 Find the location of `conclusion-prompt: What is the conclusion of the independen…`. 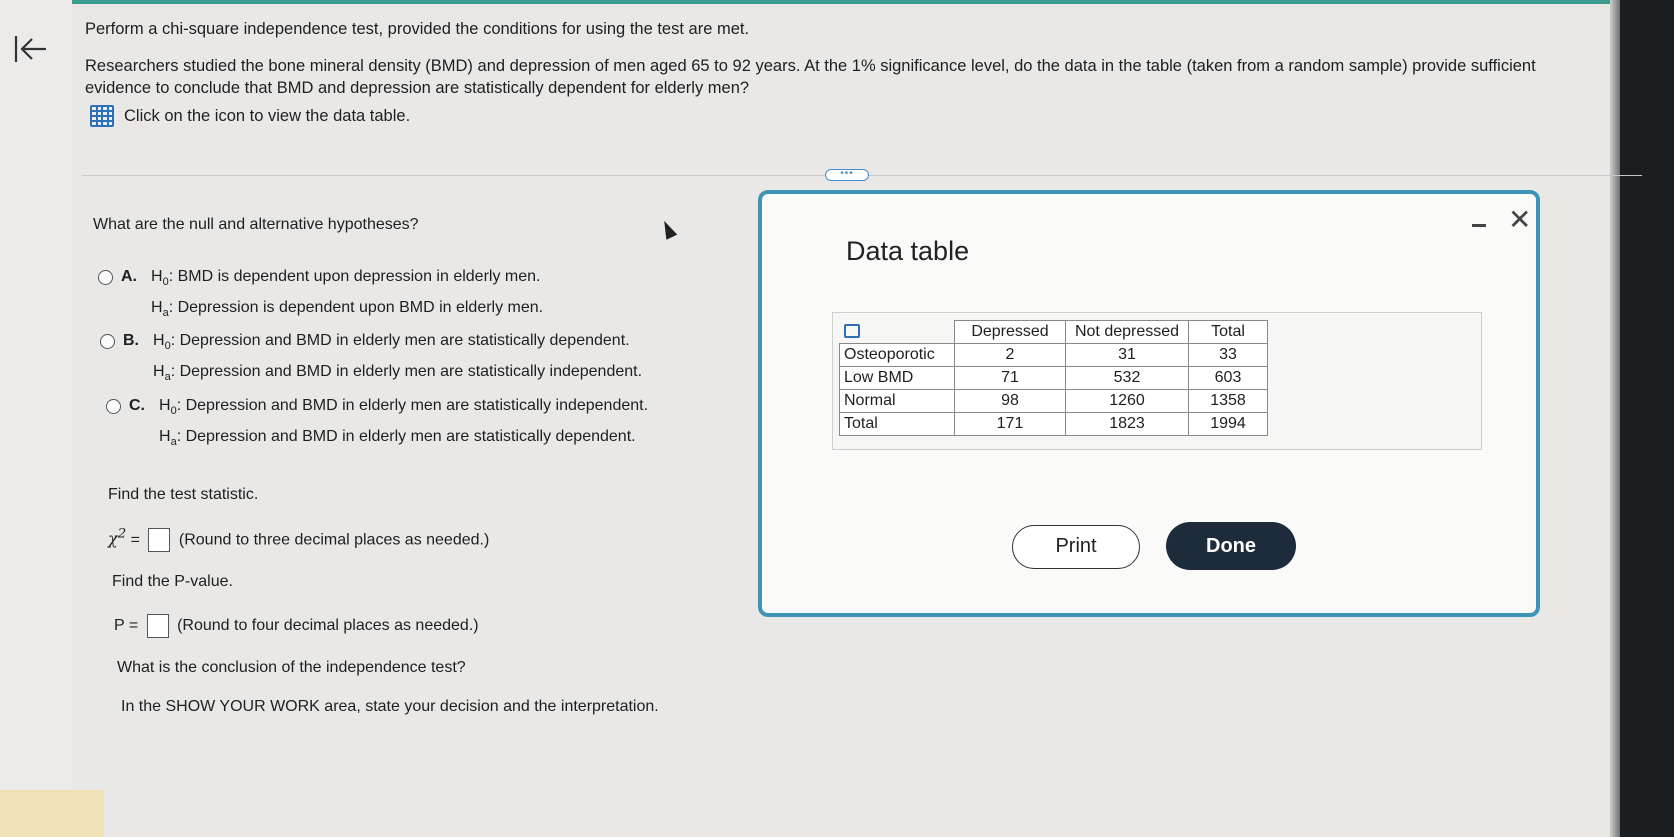

conclusion-prompt: What is the conclusion of the independen… is located at coordinates (291, 667).